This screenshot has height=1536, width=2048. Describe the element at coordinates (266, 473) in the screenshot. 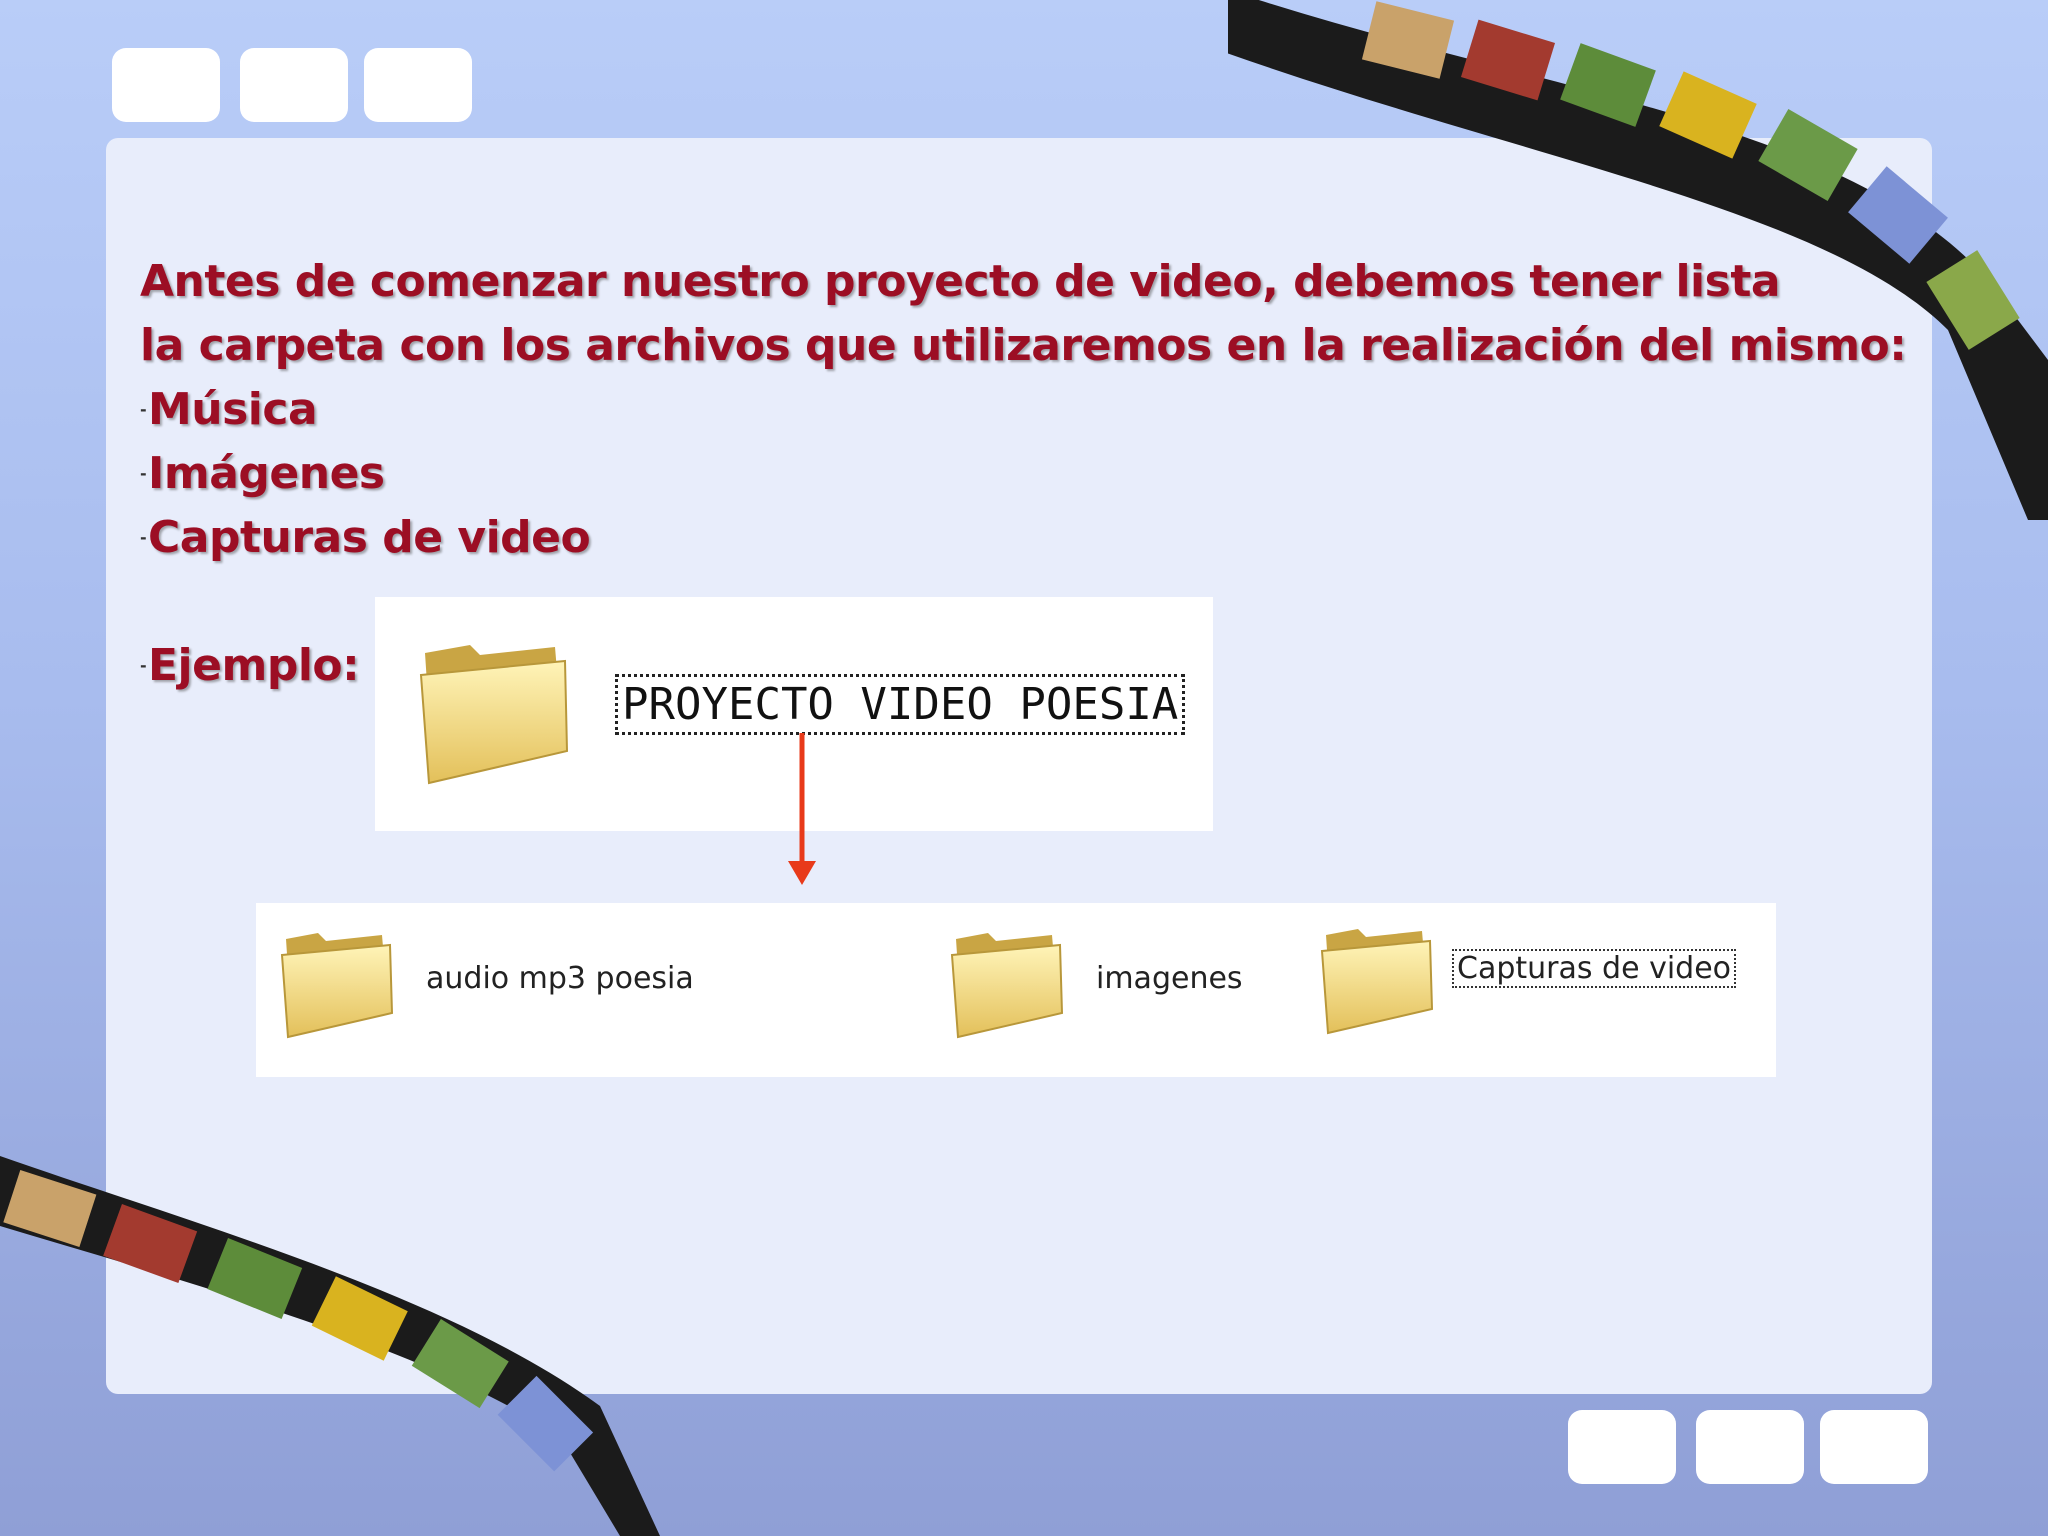

I see `list-item-label: Imágenes` at that location.